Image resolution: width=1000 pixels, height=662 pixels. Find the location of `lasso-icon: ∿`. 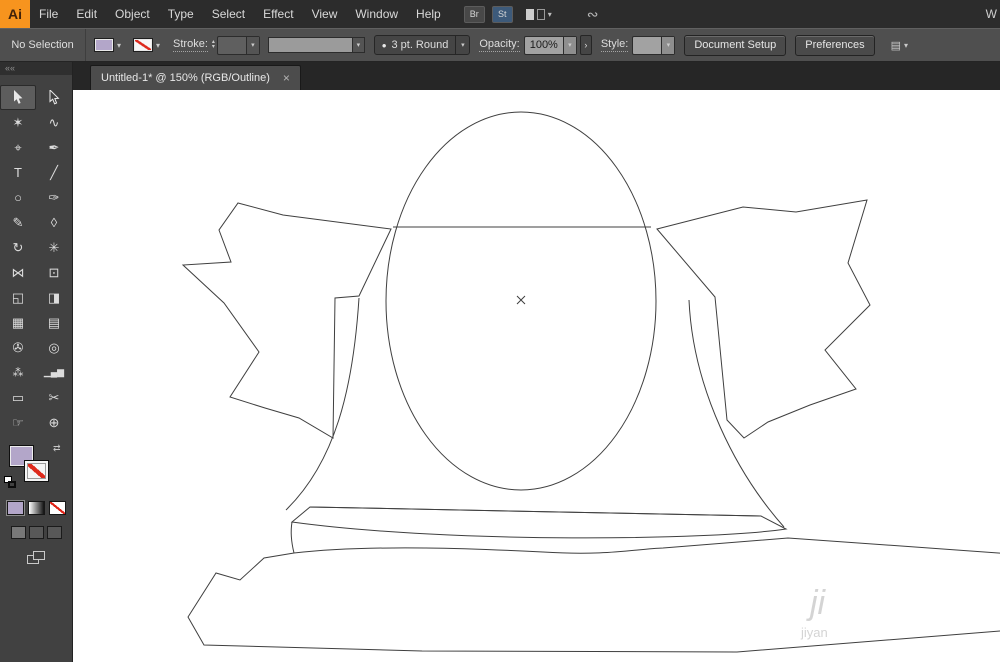

lasso-icon: ∿ is located at coordinates (54, 122).